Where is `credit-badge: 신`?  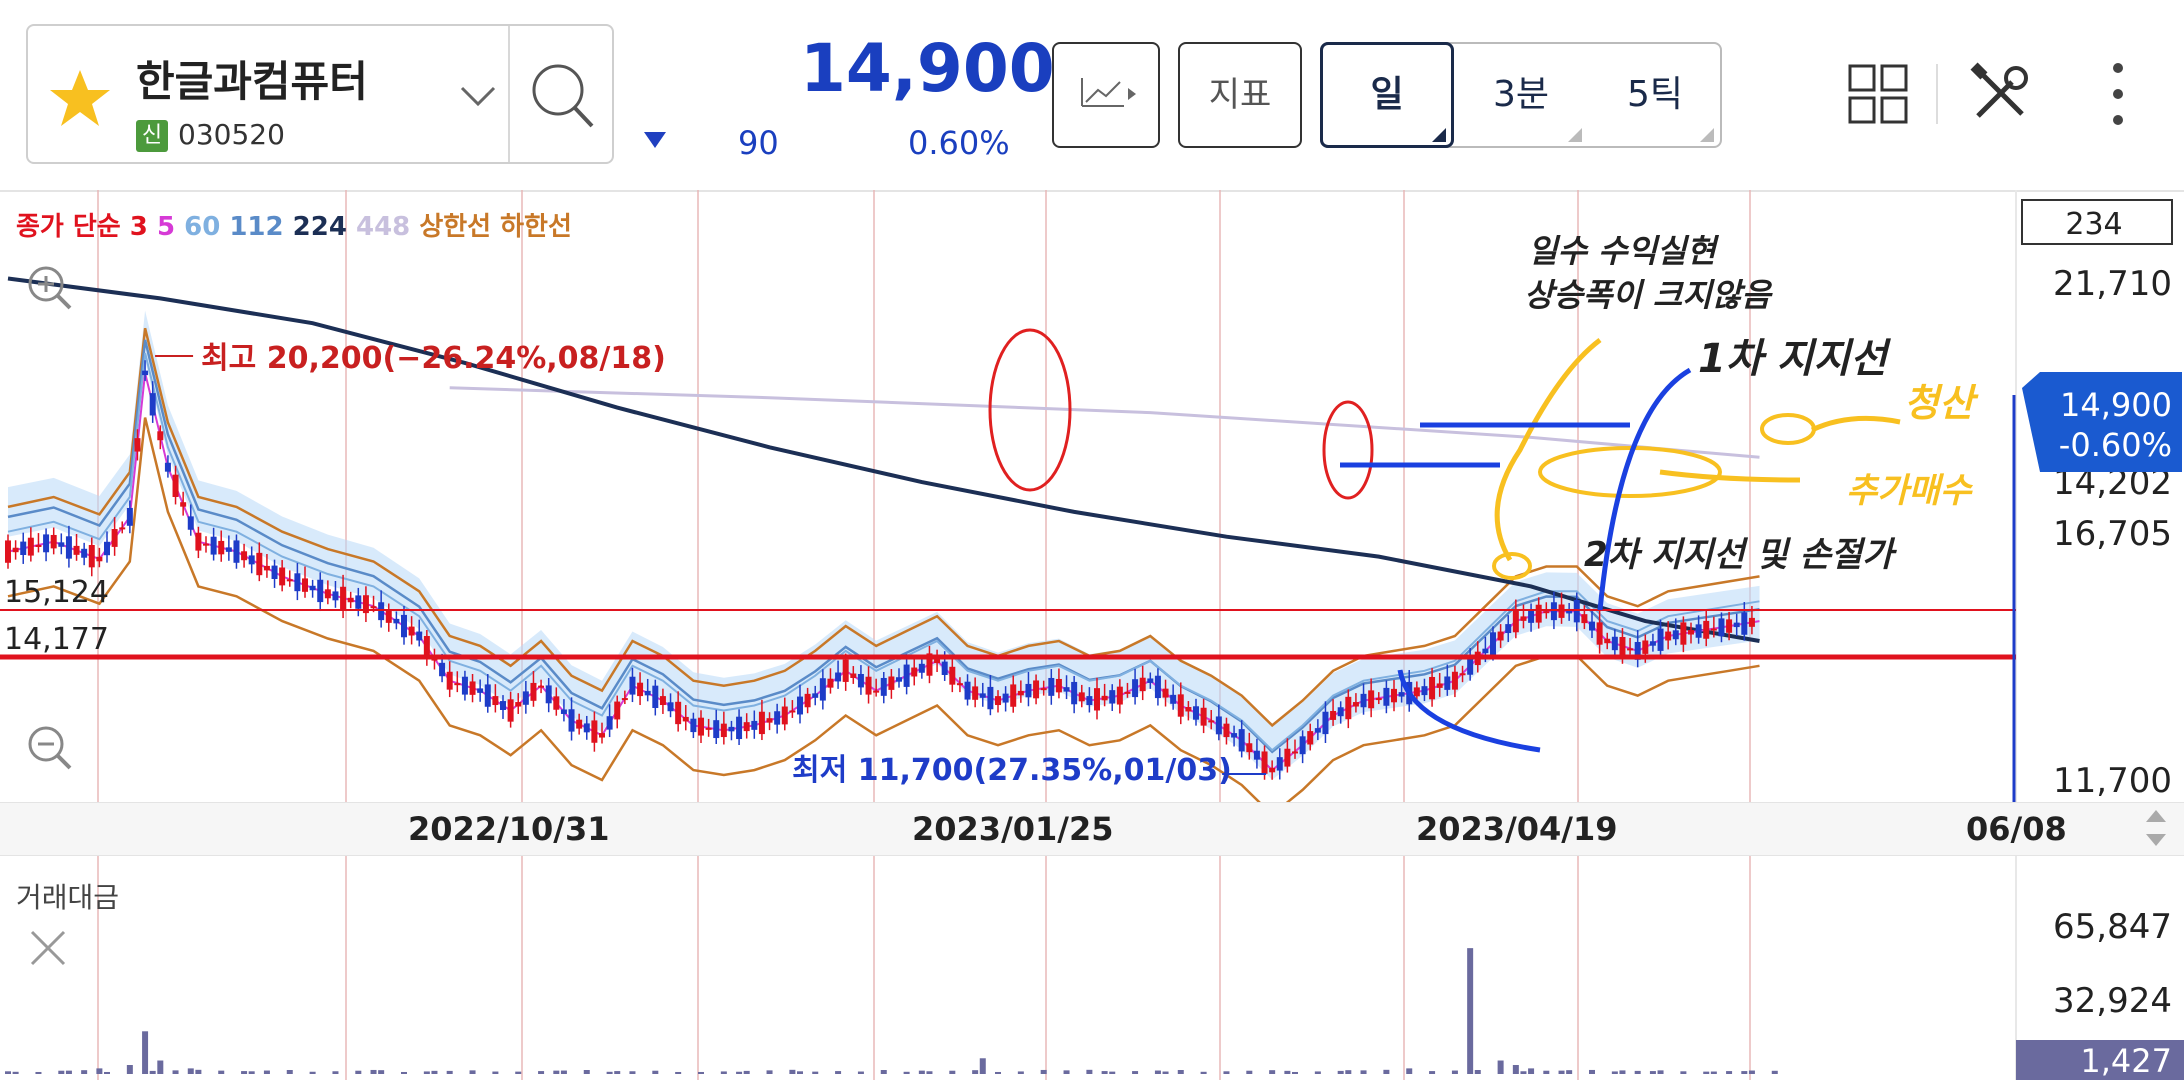
credit-badge: 신 is located at coordinates (152, 136).